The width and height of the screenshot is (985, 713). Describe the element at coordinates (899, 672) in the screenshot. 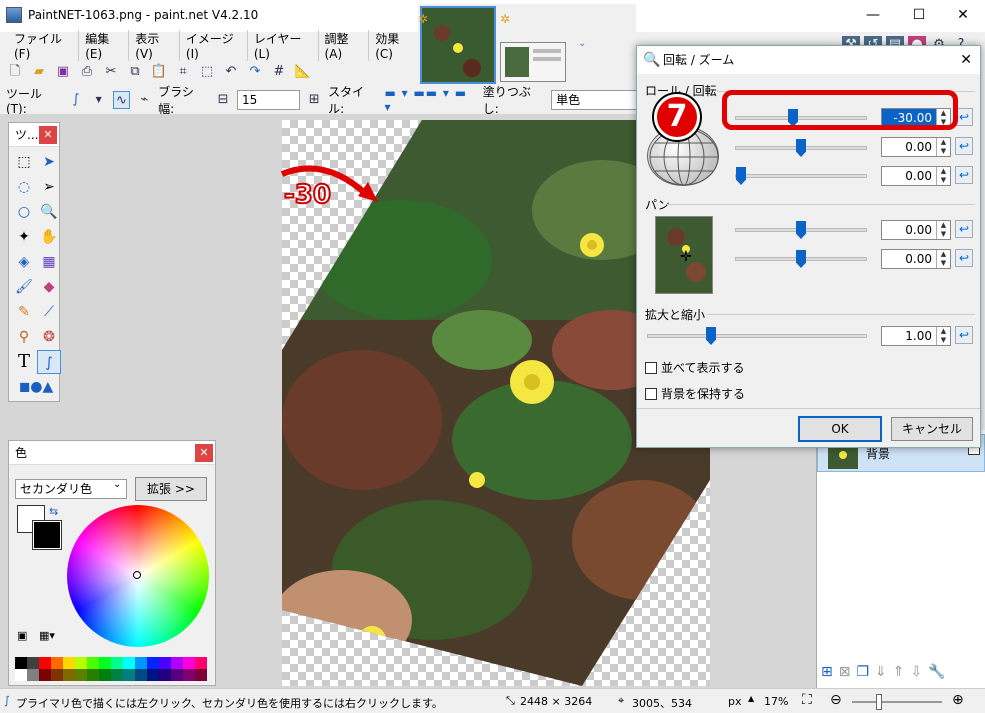

I see `move-layer-up-icon: ⇑` at that location.